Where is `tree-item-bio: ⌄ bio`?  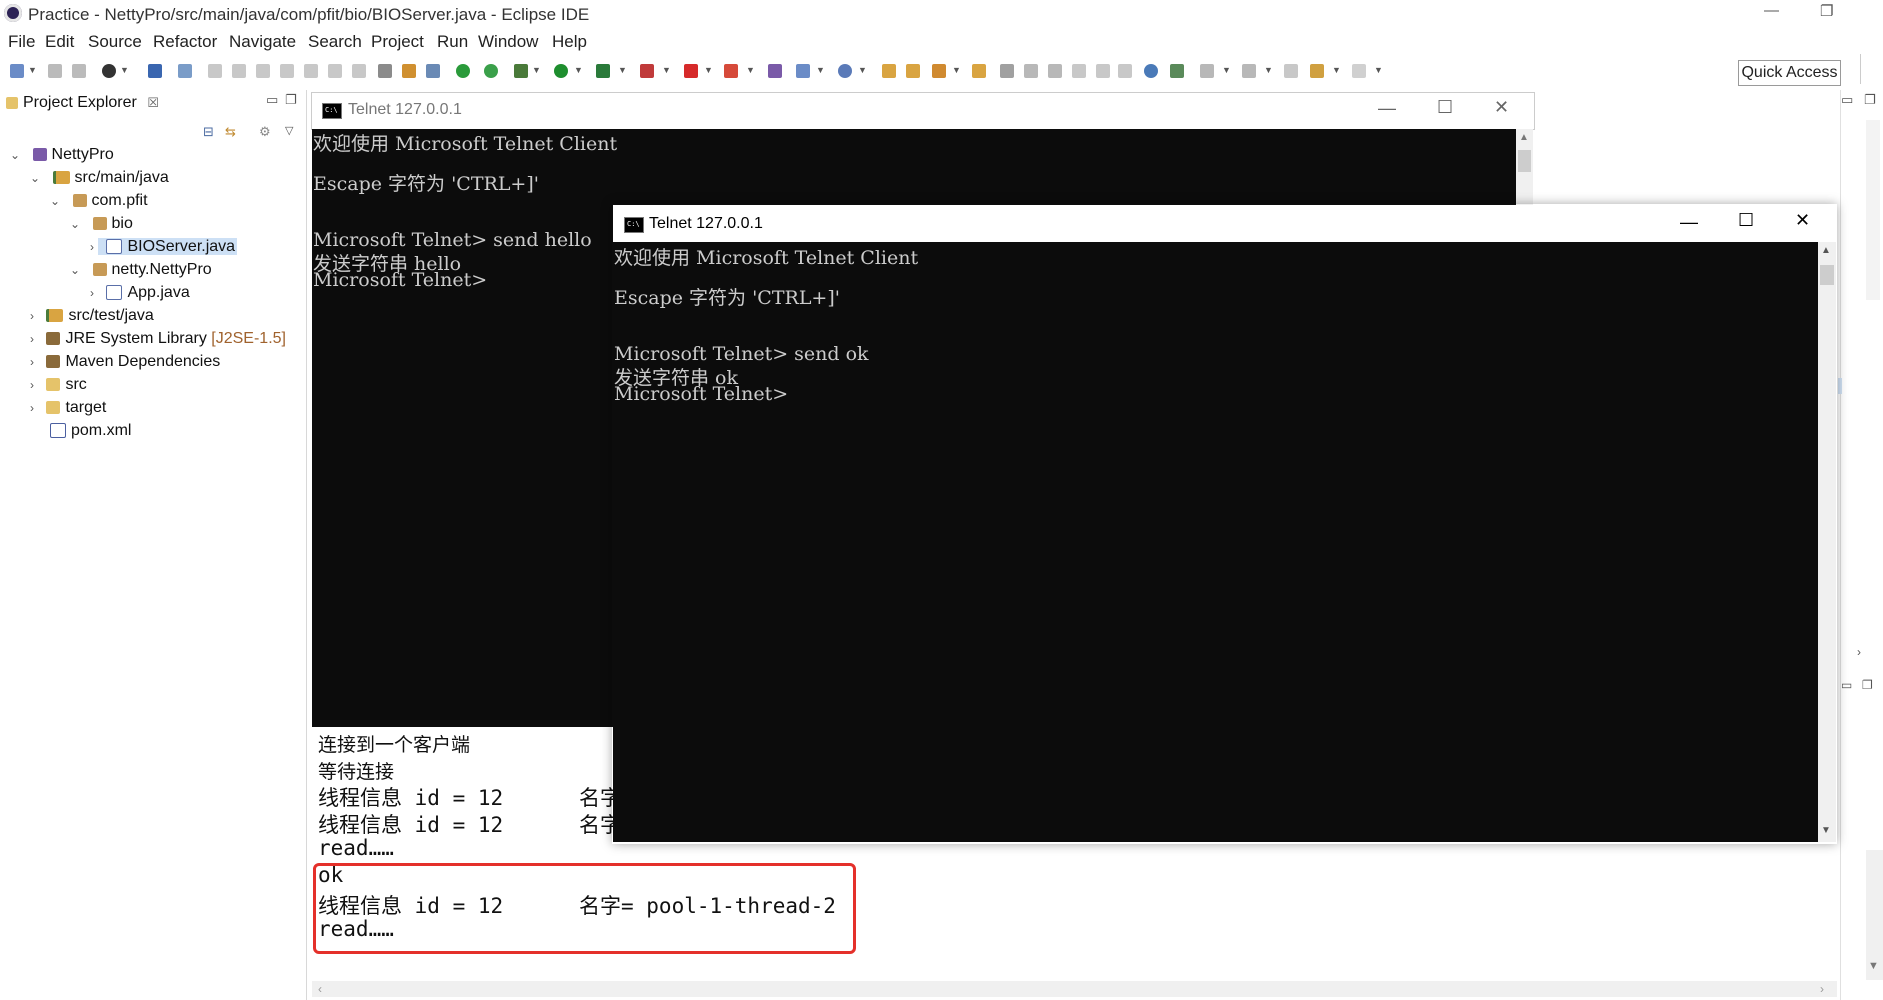
tree-item-bio: ⌄ bio is located at coordinates (101, 224).